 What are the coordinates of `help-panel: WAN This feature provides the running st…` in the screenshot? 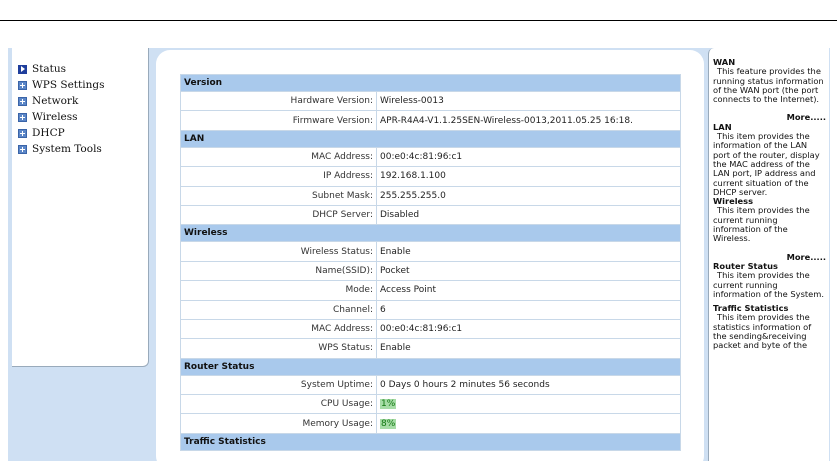 It's located at (768, 254).